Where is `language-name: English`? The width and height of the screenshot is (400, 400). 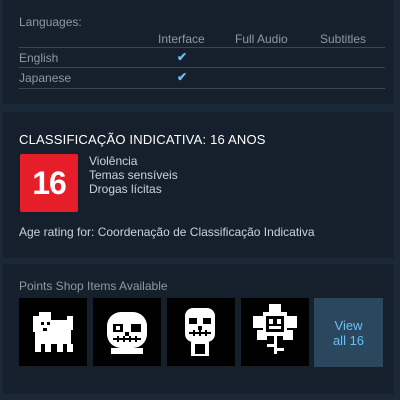 language-name: English is located at coordinates (39, 58).